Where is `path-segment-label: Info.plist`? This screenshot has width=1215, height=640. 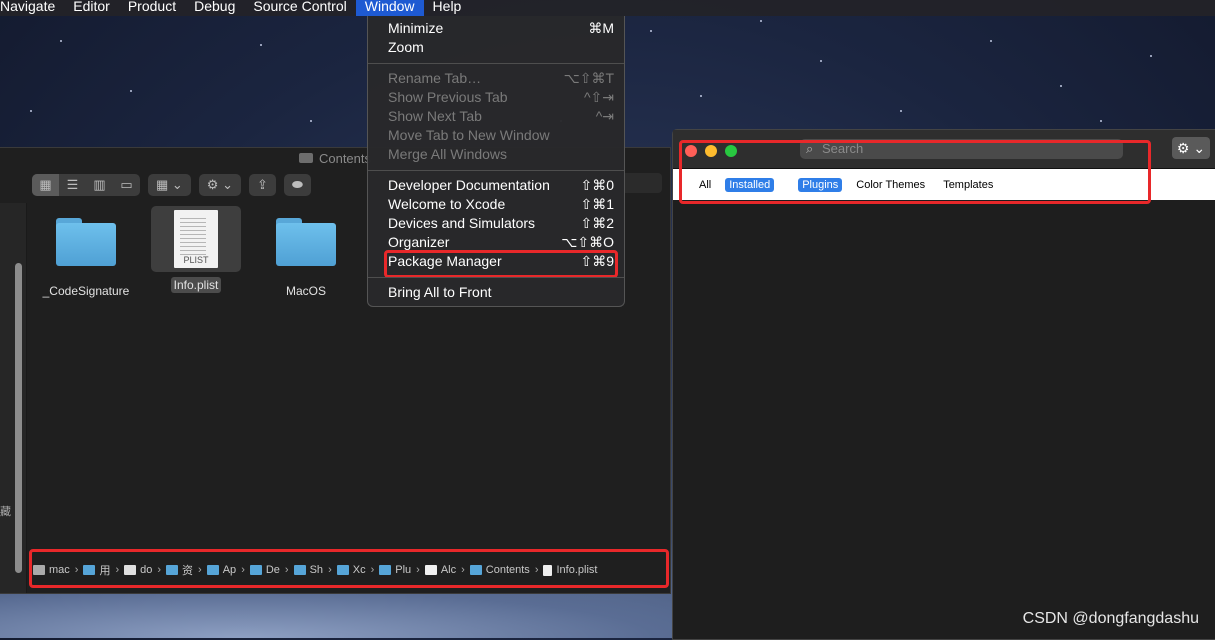 path-segment-label: Info.plist is located at coordinates (577, 570).